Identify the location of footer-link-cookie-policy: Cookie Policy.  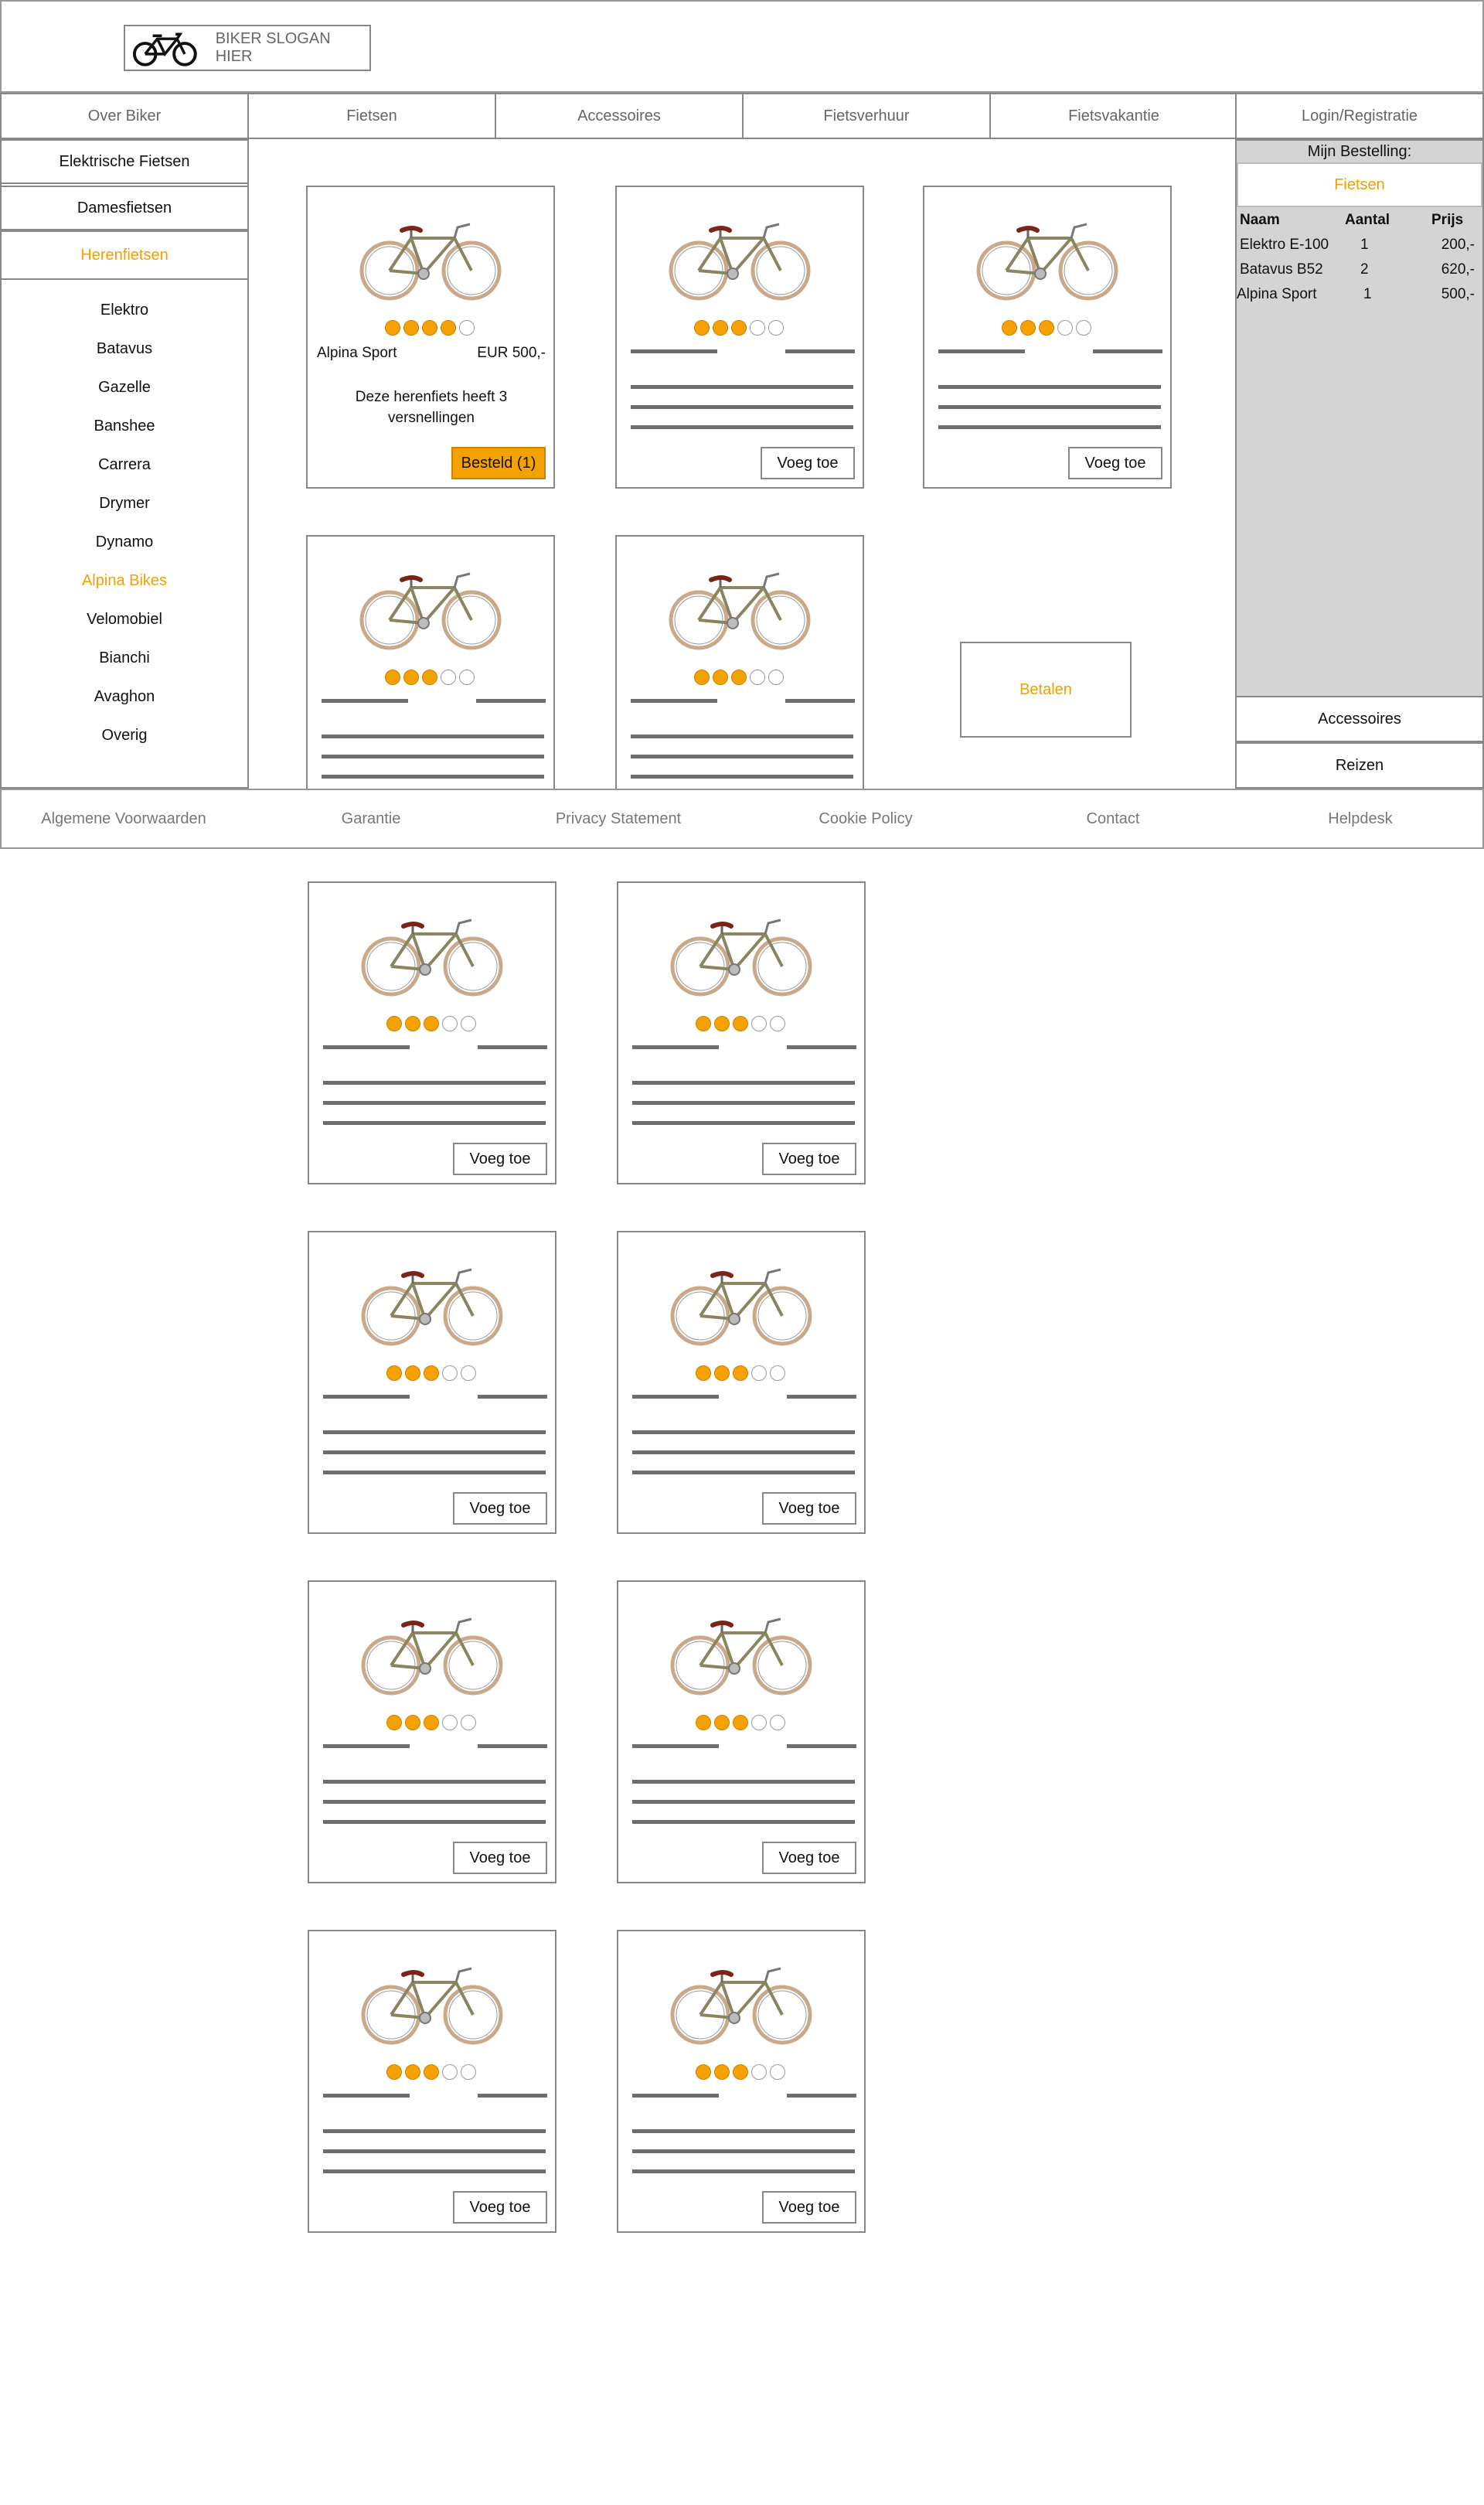
(865, 819).